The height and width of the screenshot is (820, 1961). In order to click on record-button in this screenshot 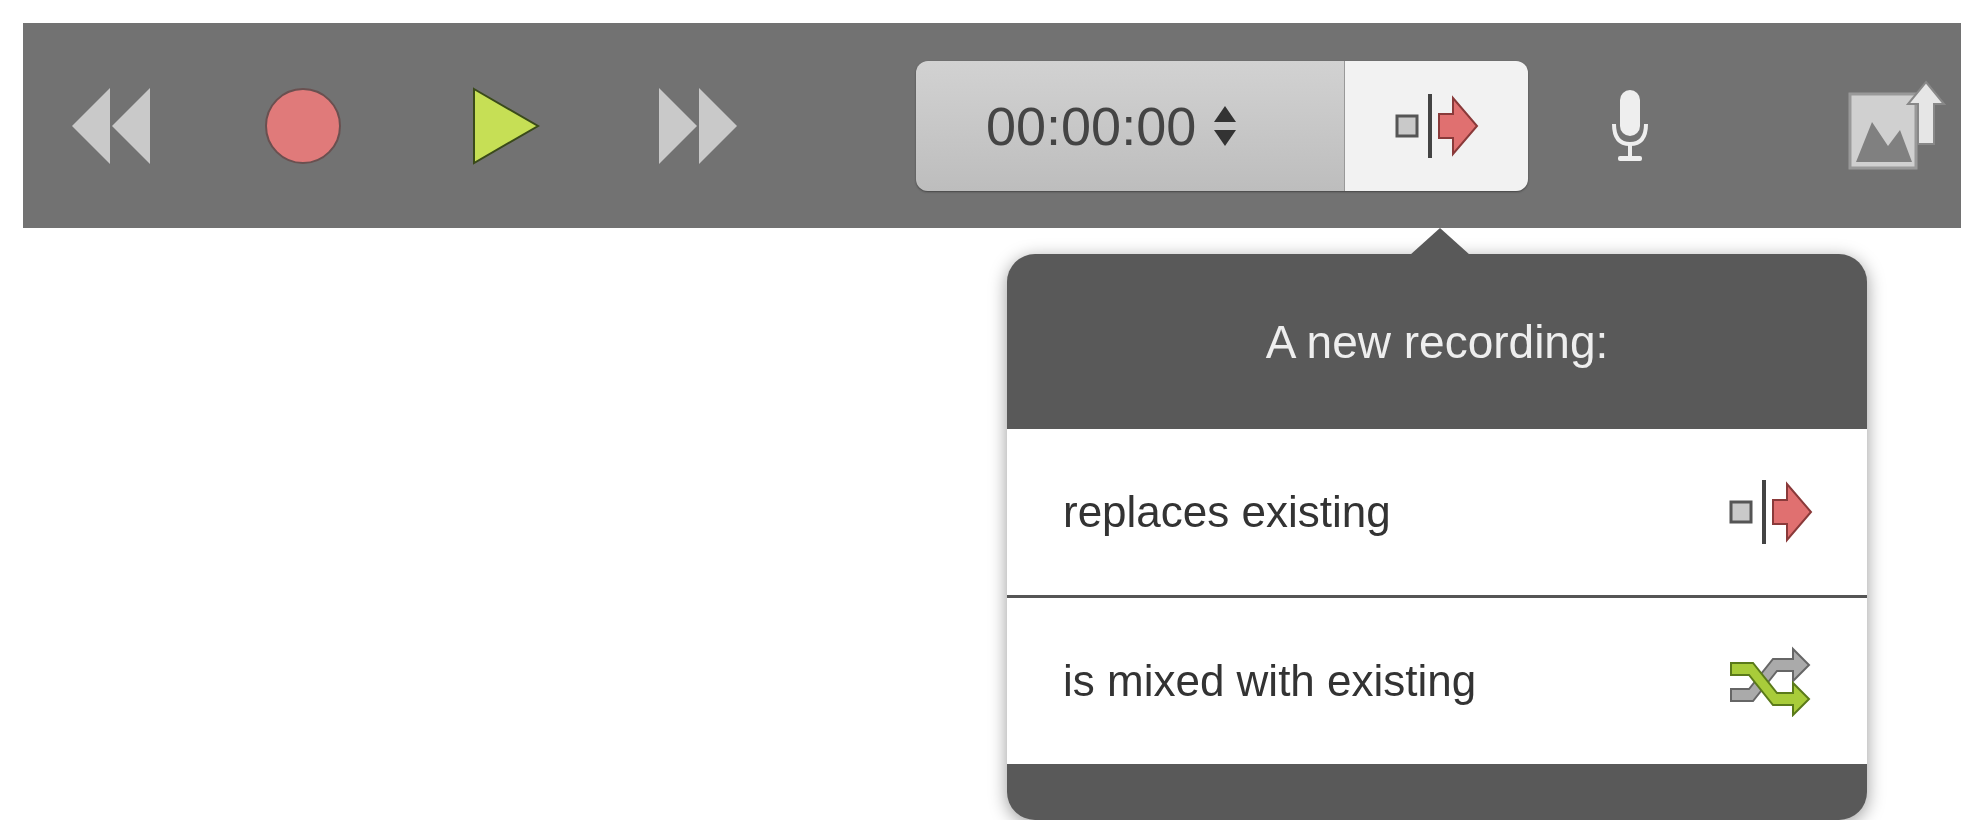, I will do `click(303, 125)`.